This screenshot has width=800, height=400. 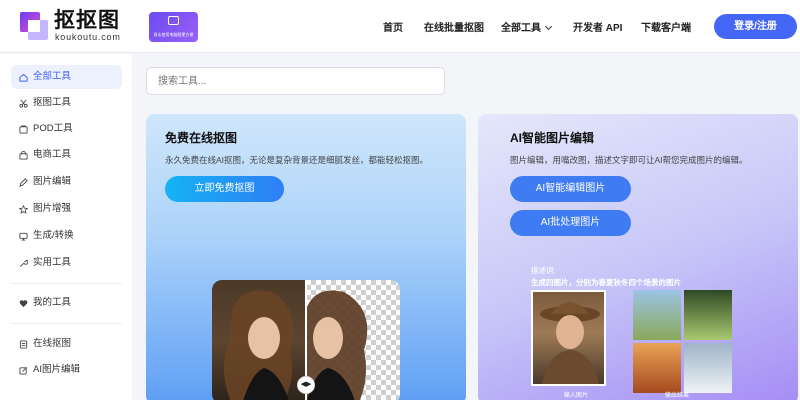 What do you see at coordinates (259, 340) in the screenshot?
I see `original-photo` at bounding box center [259, 340].